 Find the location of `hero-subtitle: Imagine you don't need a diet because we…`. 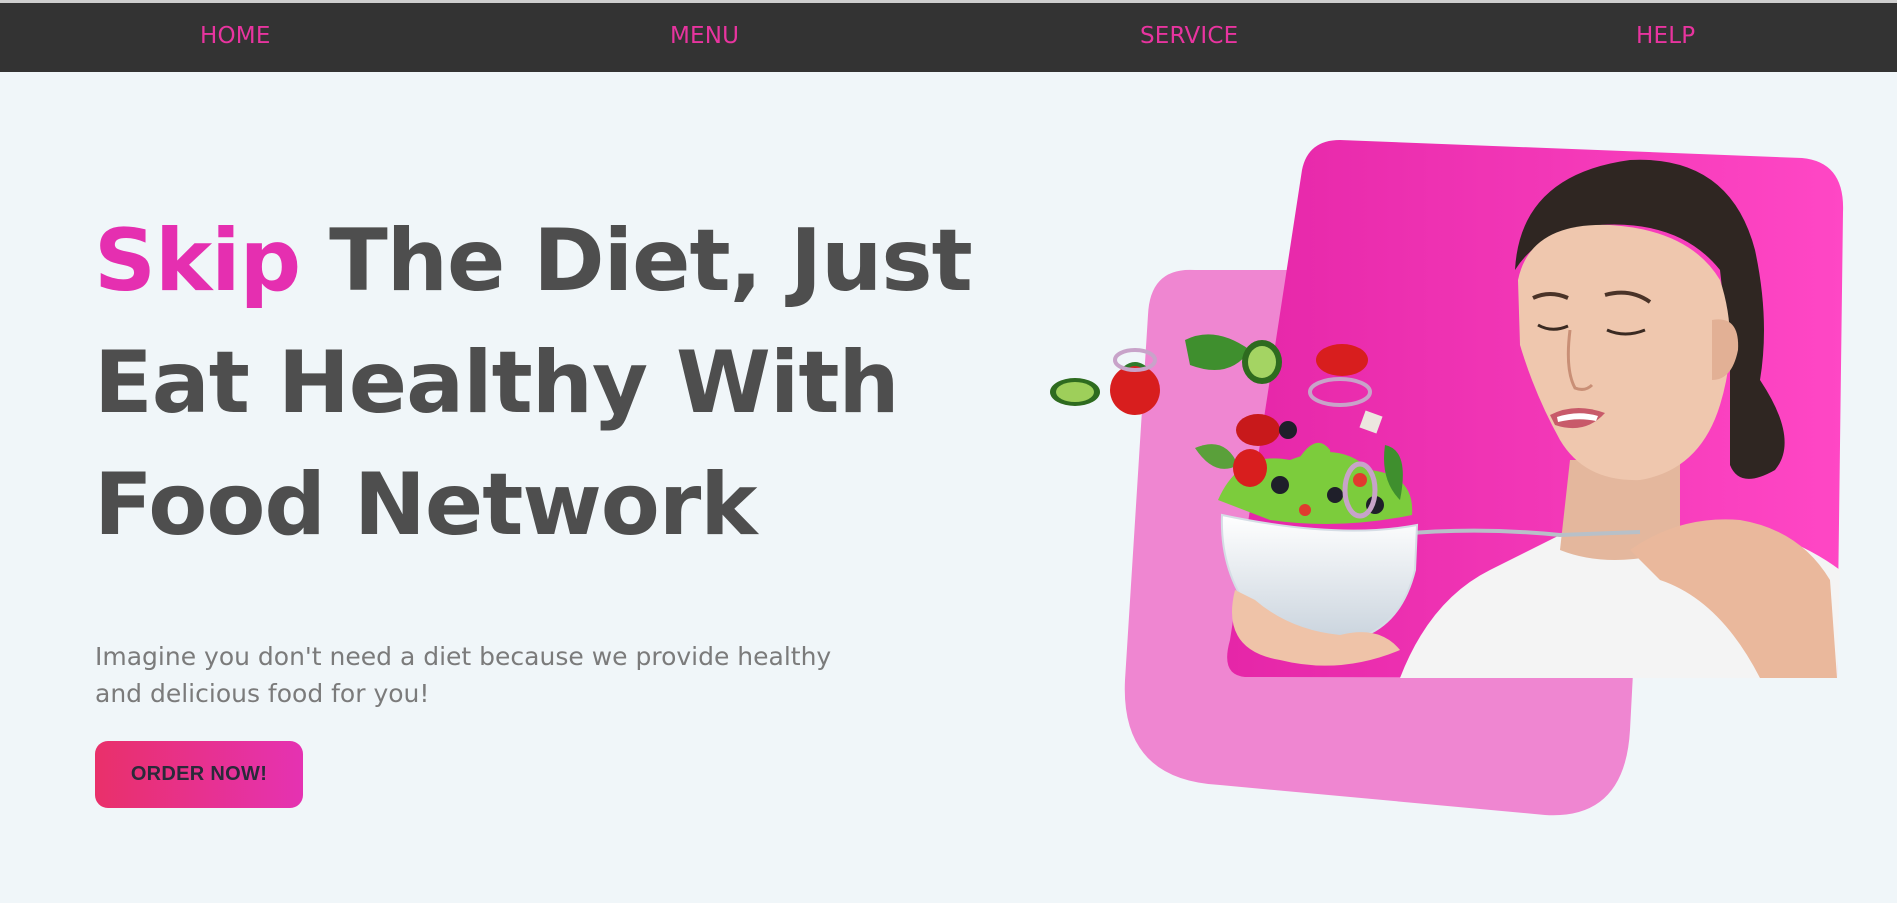

hero-subtitle: Imagine you don't need a diet because we… is located at coordinates (463, 675).